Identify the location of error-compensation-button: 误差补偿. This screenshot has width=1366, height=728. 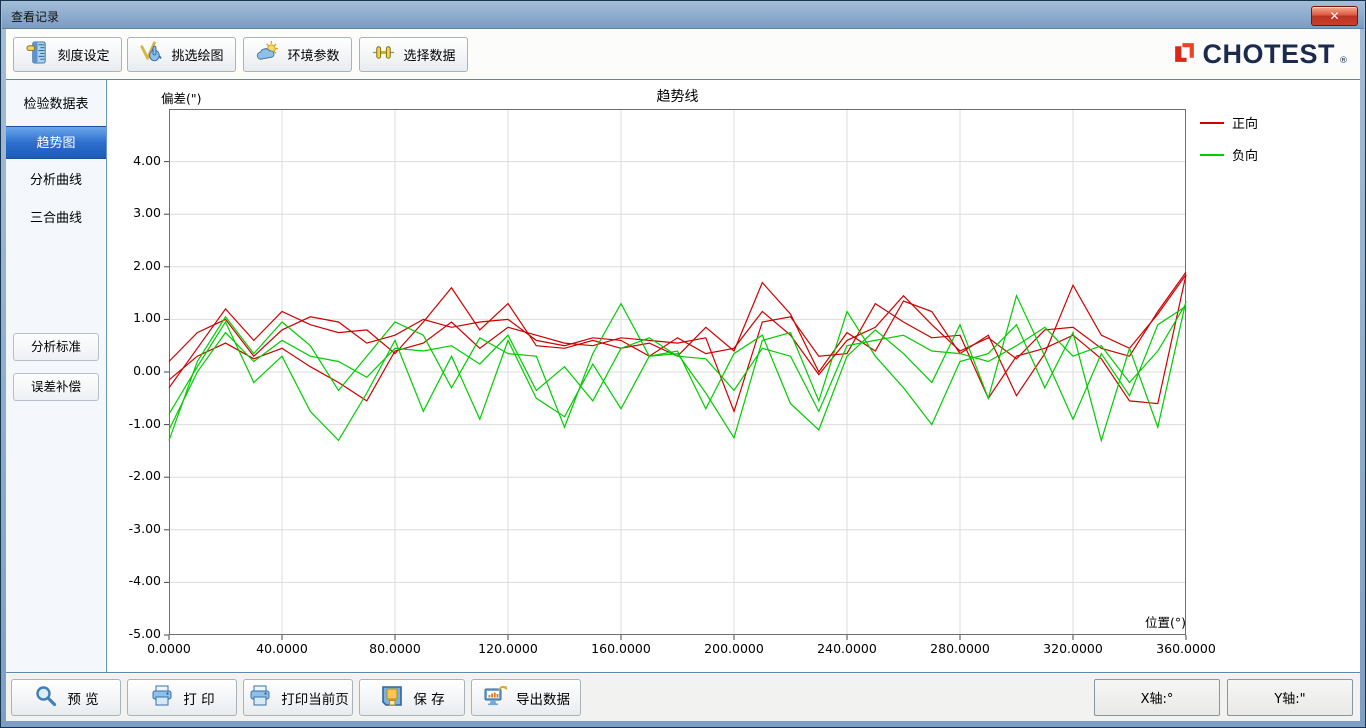
(56, 387).